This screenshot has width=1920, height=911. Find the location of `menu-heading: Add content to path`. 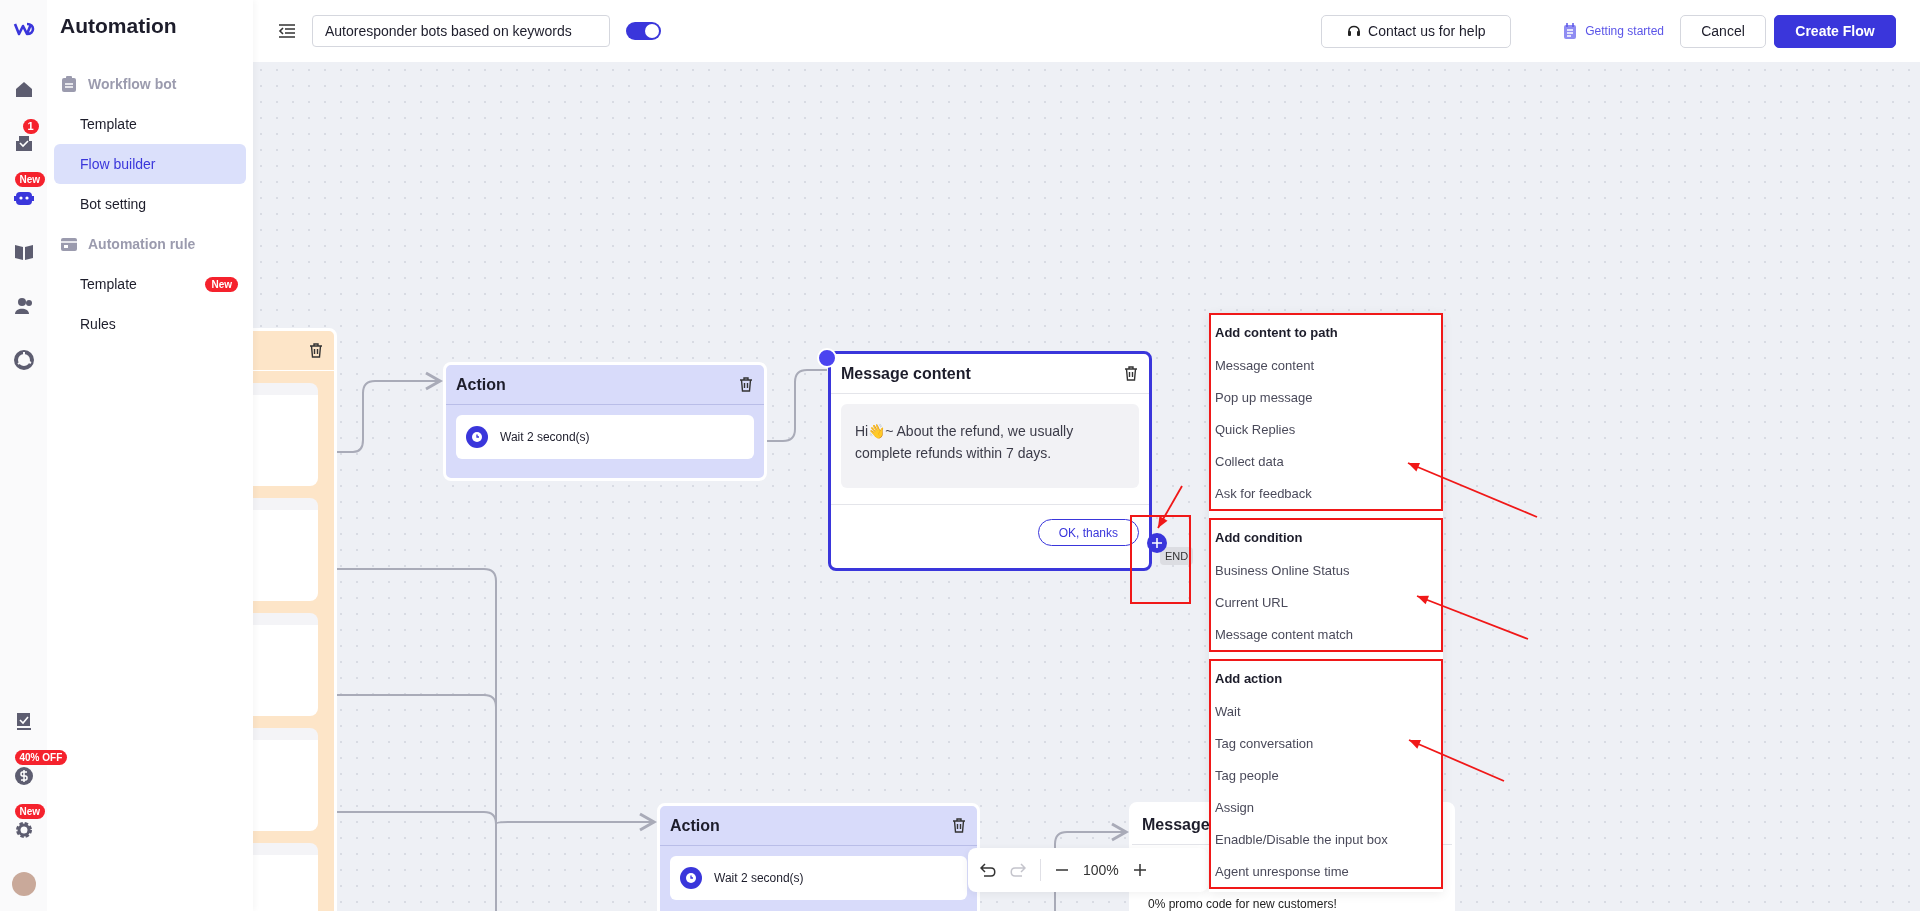

menu-heading: Add content to path is located at coordinates (1277, 332).